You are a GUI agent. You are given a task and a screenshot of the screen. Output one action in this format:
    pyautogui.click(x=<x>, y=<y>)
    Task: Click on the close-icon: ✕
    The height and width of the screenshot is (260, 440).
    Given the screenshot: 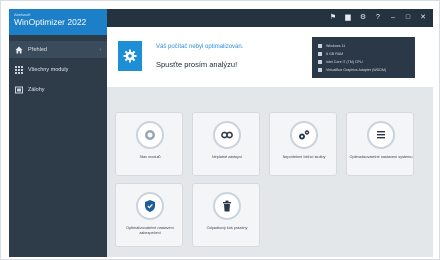 What is the action you would take?
    pyautogui.click(x=423, y=18)
    